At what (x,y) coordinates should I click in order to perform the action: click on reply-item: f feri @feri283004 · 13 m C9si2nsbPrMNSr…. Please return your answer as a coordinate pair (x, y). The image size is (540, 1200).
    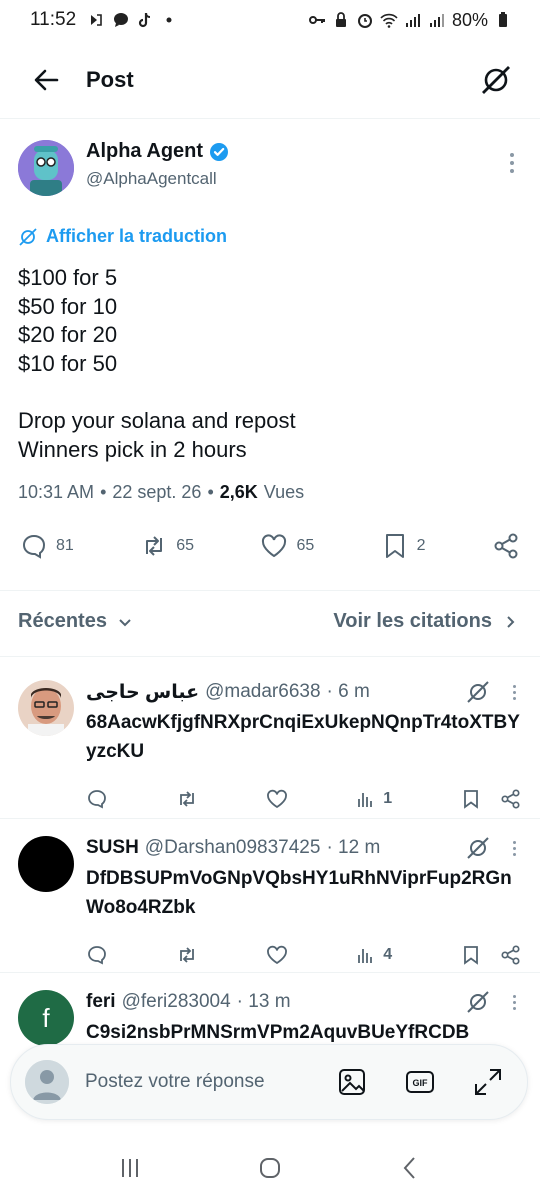
    Looking at the image, I should click on (270, 1018).